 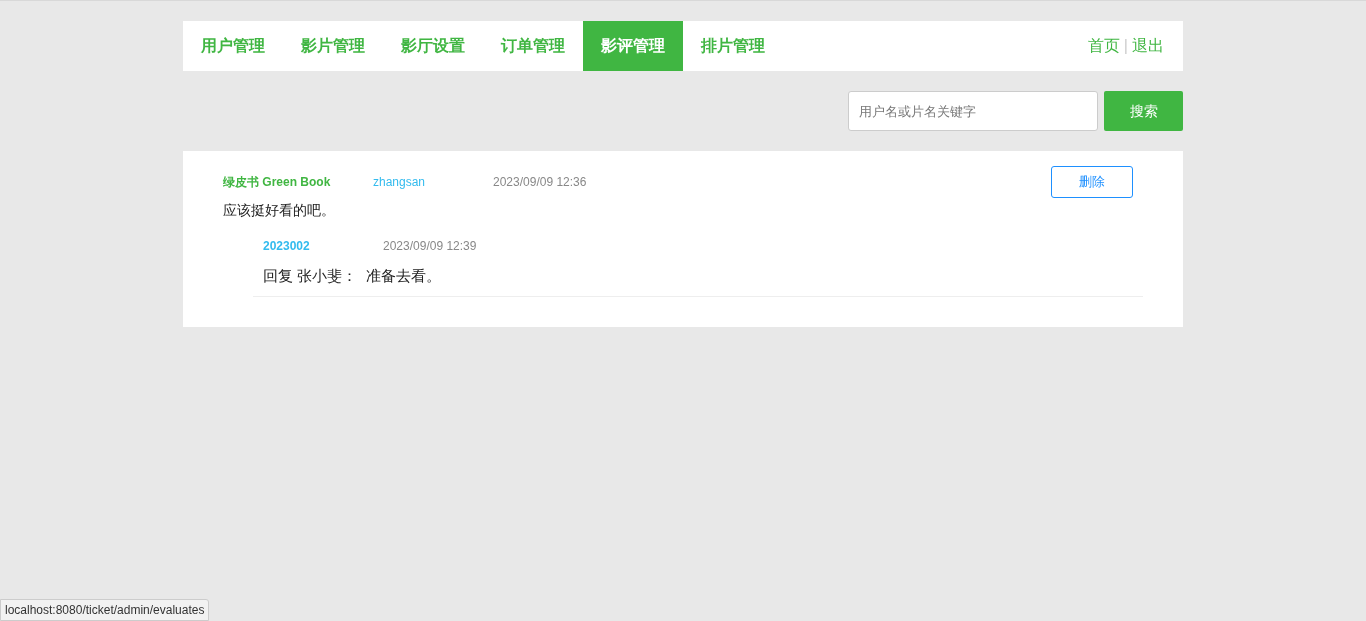 What do you see at coordinates (105, 610) in the screenshot?
I see `status-url: localhost:8080/ticket/admin/evaluates` at bounding box center [105, 610].